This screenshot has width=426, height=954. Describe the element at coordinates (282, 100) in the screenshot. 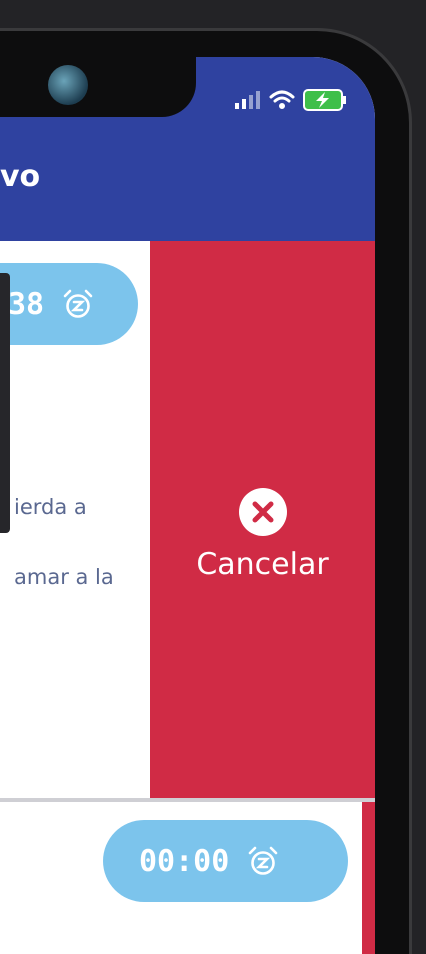

I see `wifi-icon` at that location.